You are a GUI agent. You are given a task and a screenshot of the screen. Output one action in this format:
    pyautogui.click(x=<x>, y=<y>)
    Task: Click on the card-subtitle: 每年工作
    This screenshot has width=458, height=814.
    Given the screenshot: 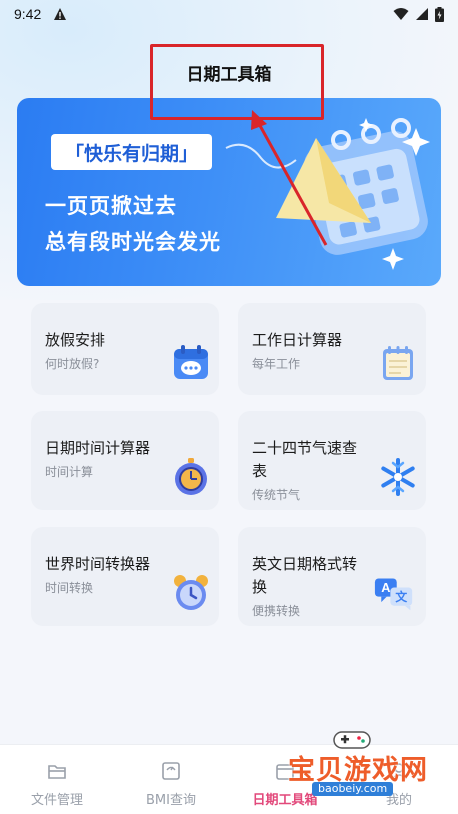 What is the action you would take?
    pyautogui.click(x=276, y=364)
    